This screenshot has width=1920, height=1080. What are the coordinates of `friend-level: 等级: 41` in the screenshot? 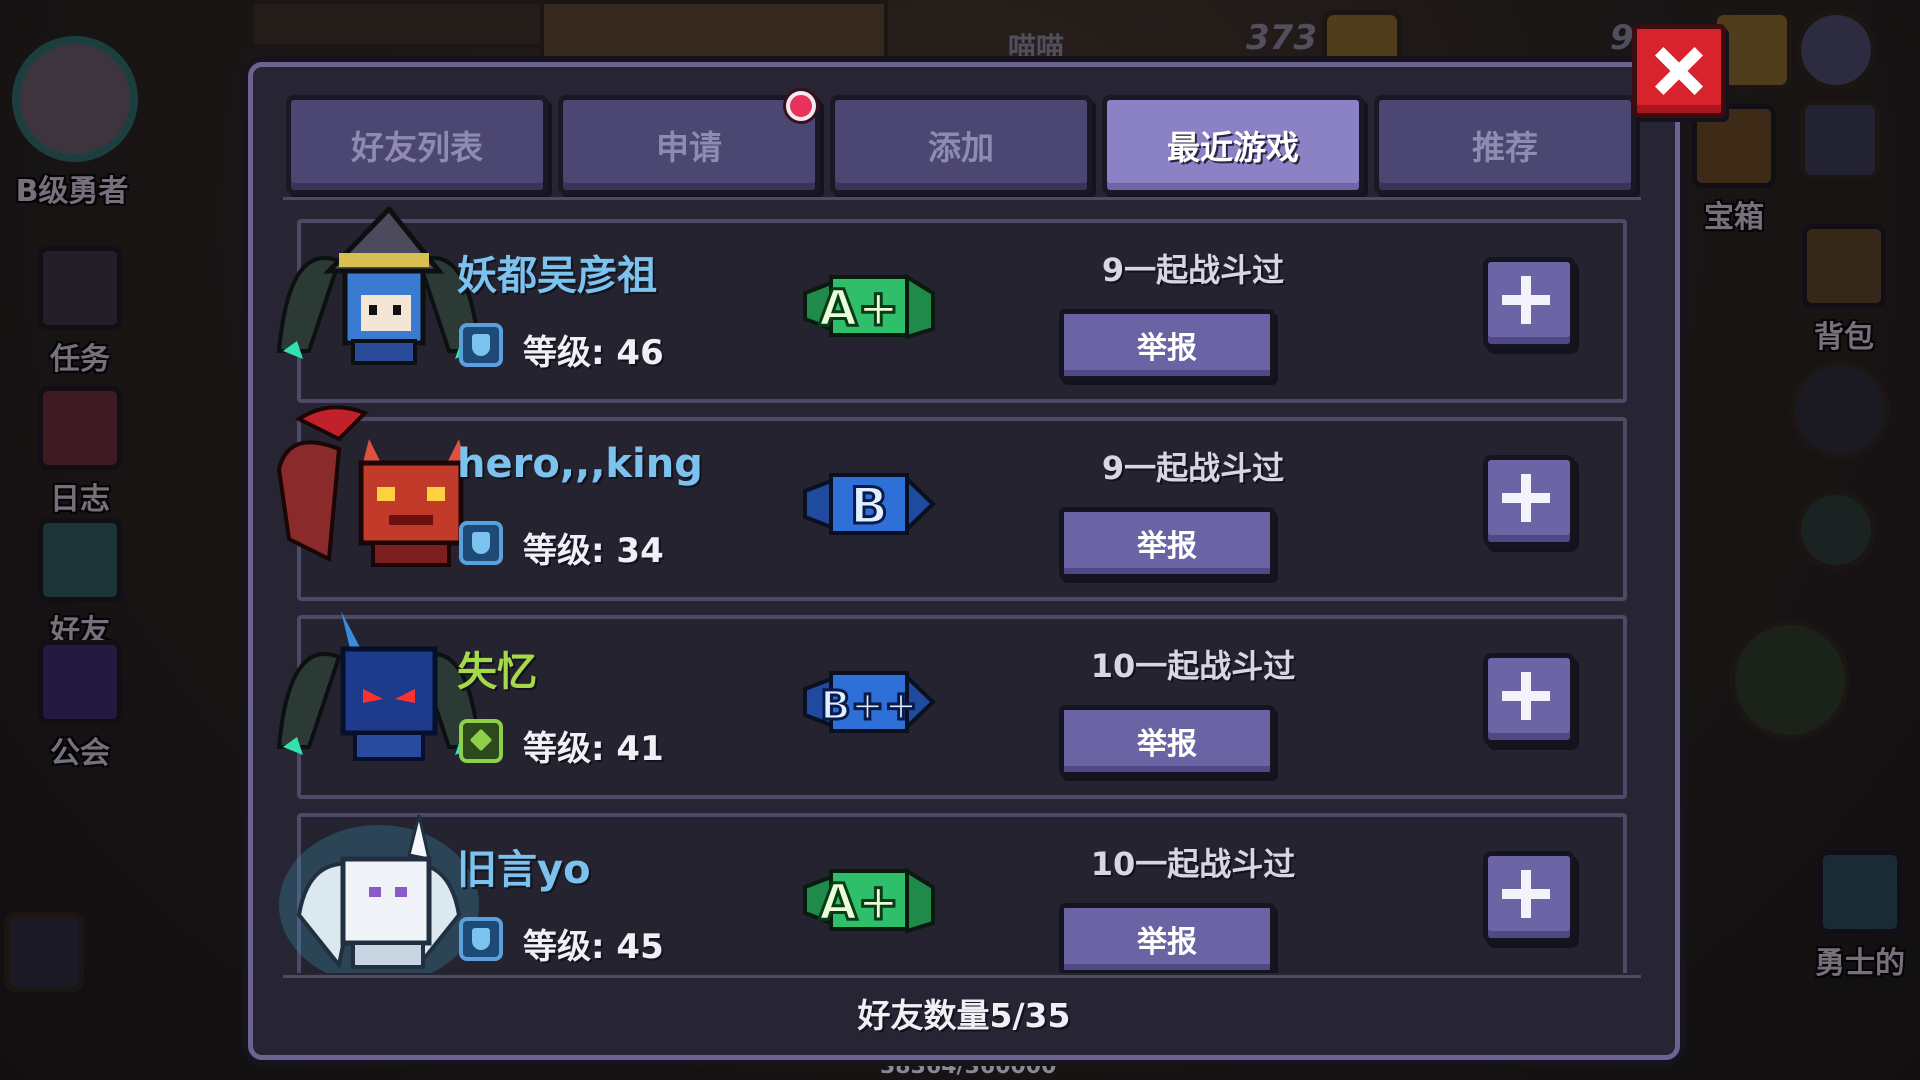 It's located at (593, 749).